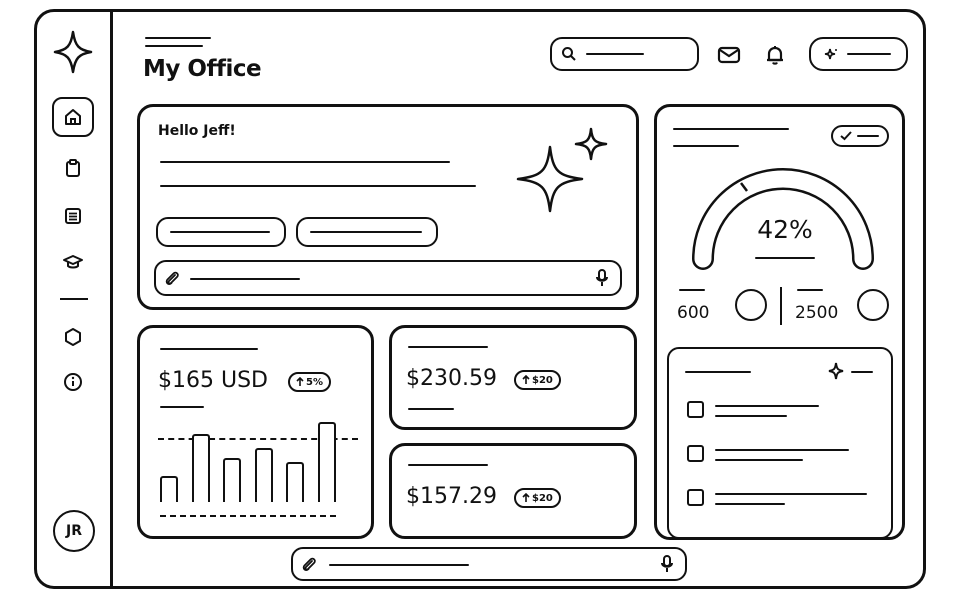  Describe the element at coordinates (785, 229) in the screenshot. I see `gauge-percent: 42%` at that location.